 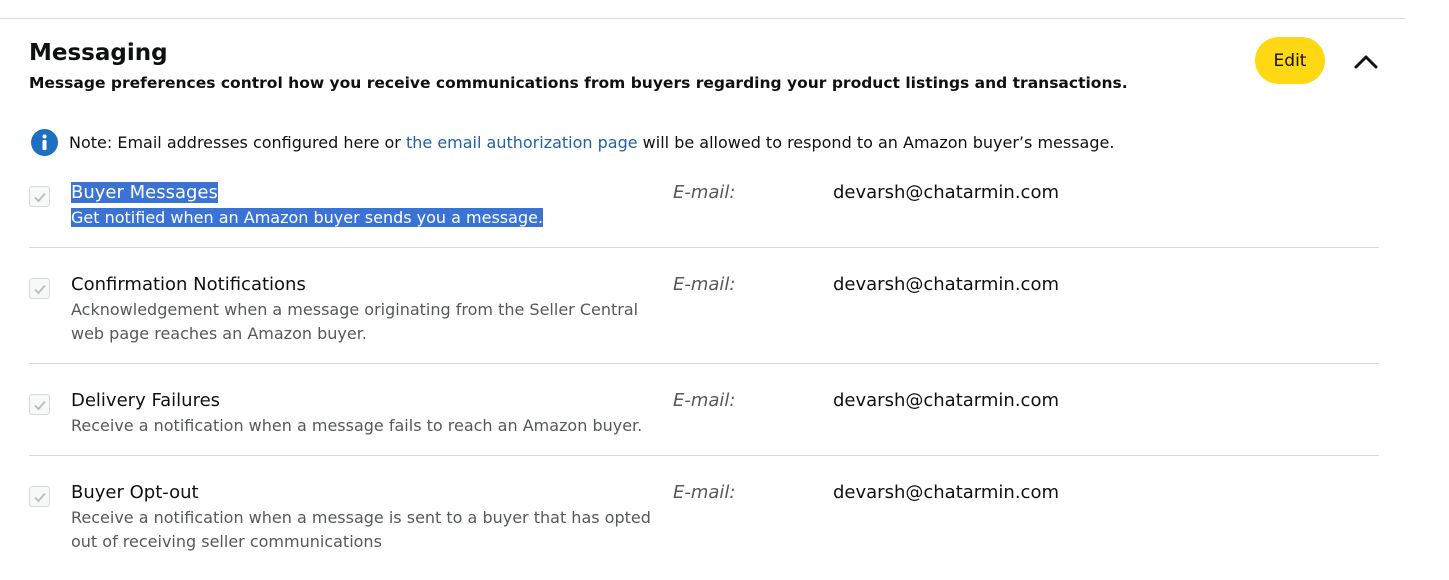 What do you see at coordinates (237, 142) in the screenshot?
I see `note-prefix: Note: Email addresses configured here or` at bounding box center [237, 142].